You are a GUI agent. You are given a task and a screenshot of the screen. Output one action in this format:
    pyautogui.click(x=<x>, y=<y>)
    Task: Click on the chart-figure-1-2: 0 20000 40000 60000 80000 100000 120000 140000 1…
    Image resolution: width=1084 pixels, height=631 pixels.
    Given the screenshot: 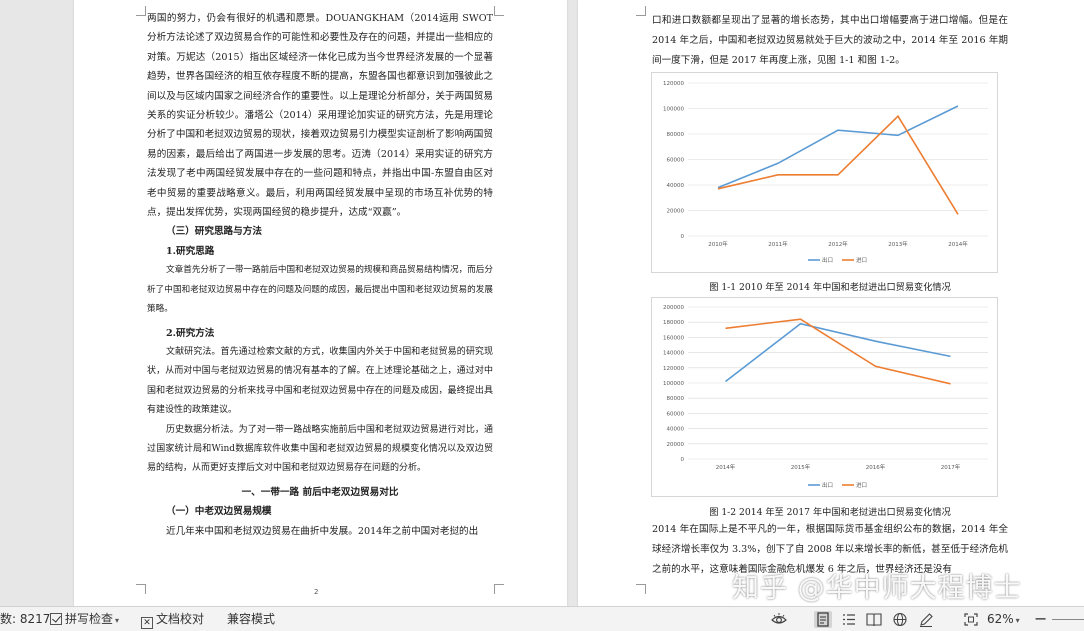 What is the action you would take?
    pyautogui.click(x=824, y=397)
    